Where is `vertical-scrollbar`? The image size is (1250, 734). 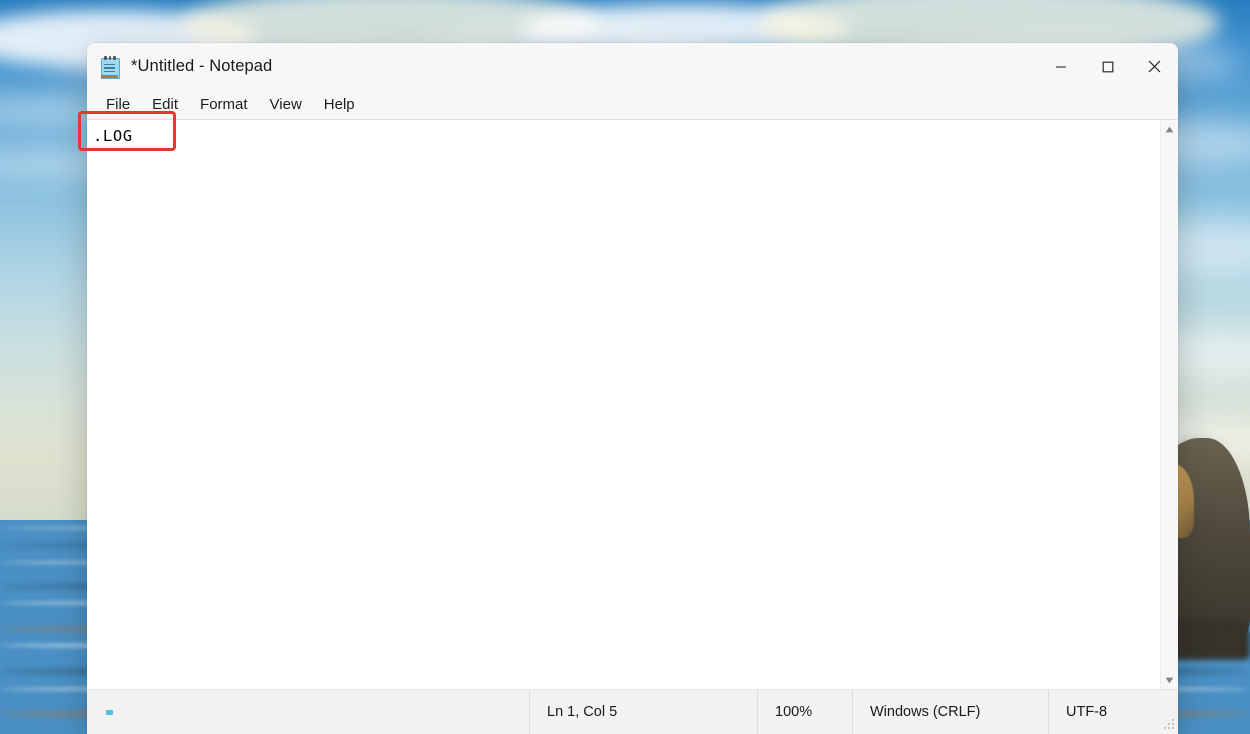 vertical-scrollbar is located at coordinates (1169, 404).